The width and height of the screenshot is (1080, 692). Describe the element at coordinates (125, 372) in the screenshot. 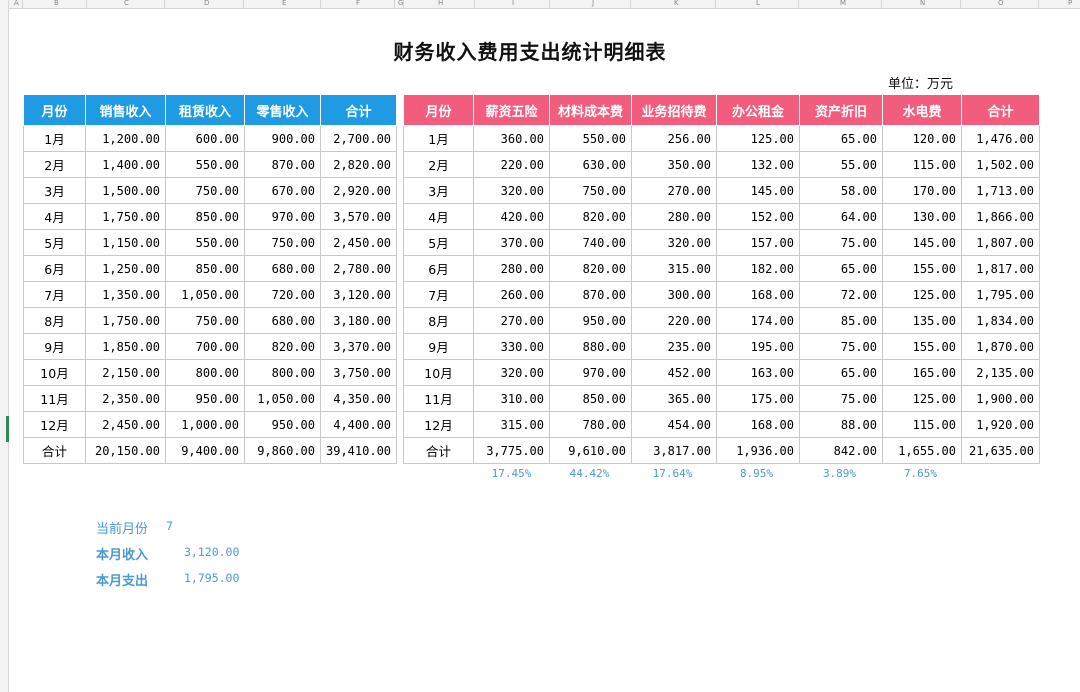

I see `income-value-cell: 2,150.00` at that location.